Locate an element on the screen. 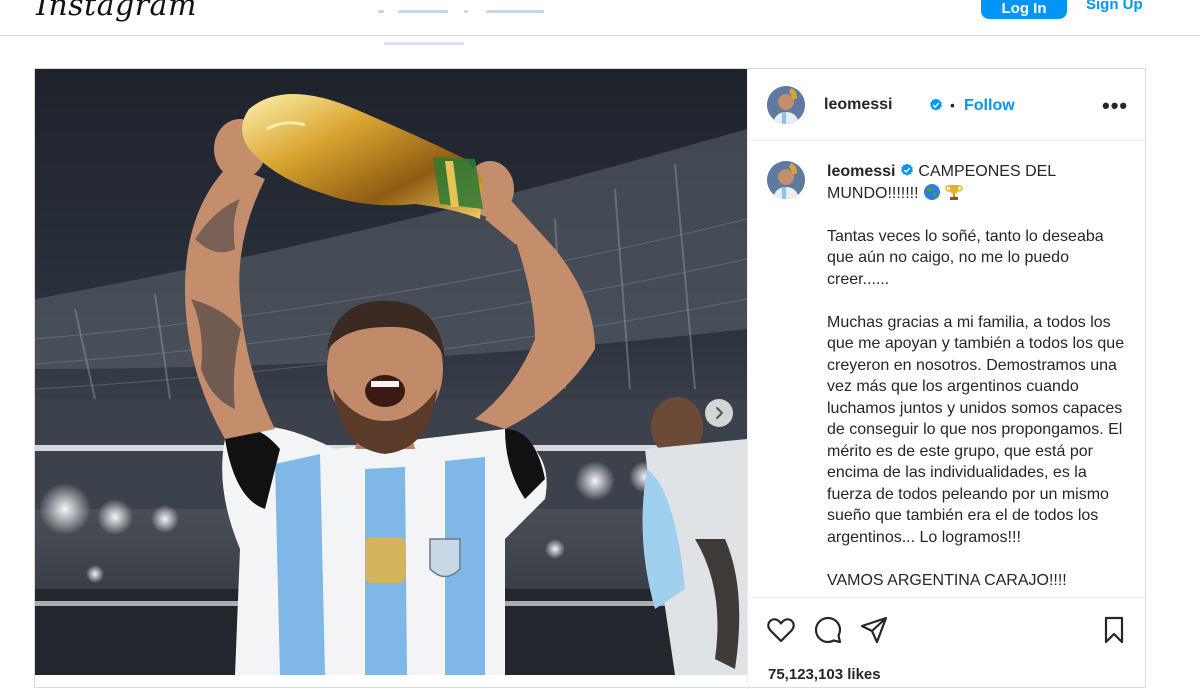 The width and height of the screenshot is (1200, 689). search-placeholder-ghost is located at coordinates (461, 26).